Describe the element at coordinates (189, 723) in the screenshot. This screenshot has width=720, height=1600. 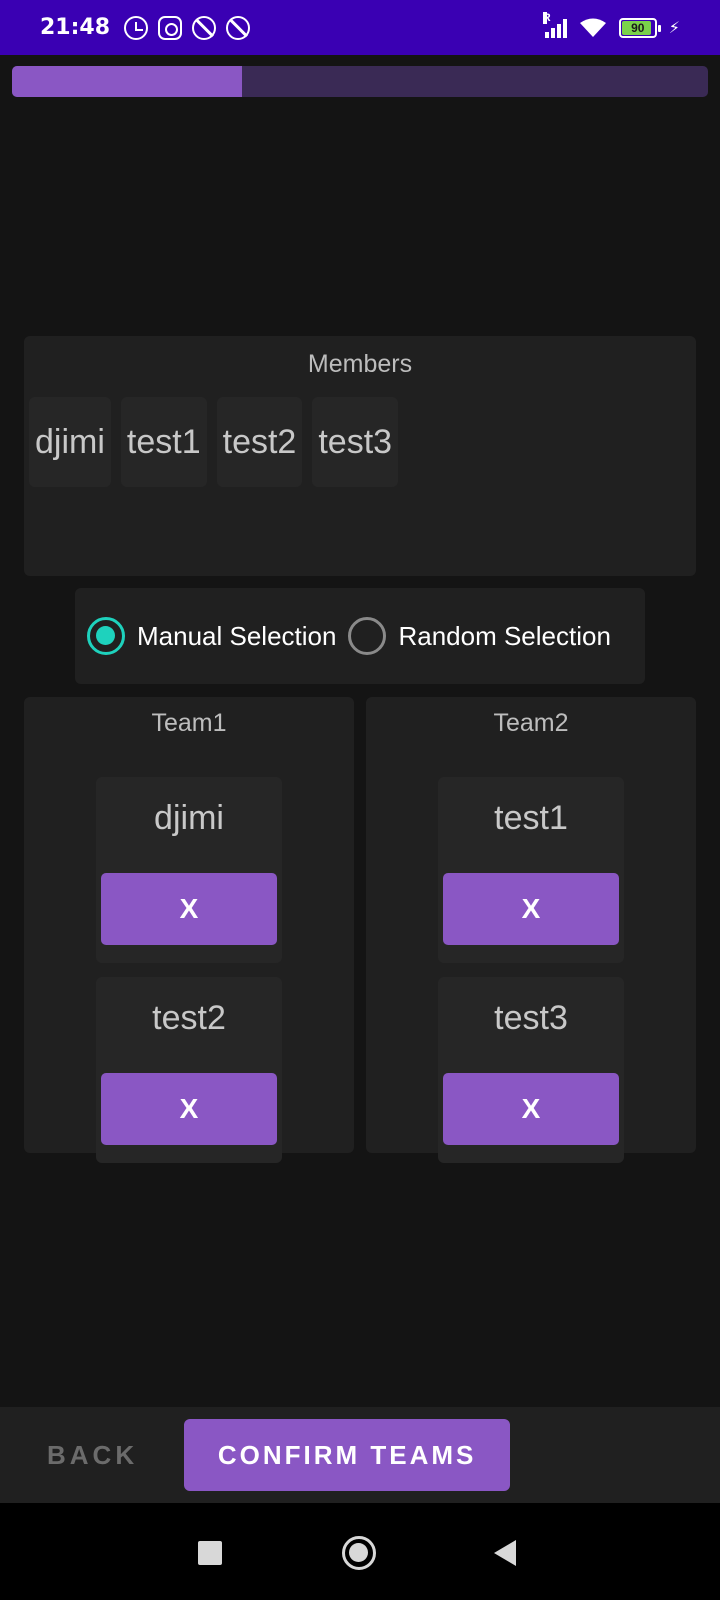
I see `team1-title: Team1` at that location.